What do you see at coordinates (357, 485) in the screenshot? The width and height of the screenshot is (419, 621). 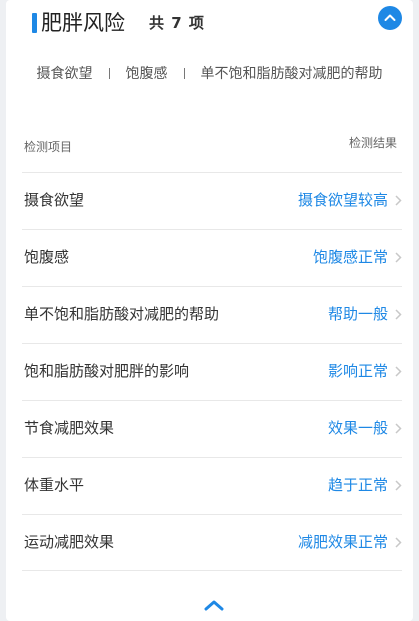 I see `row-result: 趋于正常` at bounding box center [357, 485].